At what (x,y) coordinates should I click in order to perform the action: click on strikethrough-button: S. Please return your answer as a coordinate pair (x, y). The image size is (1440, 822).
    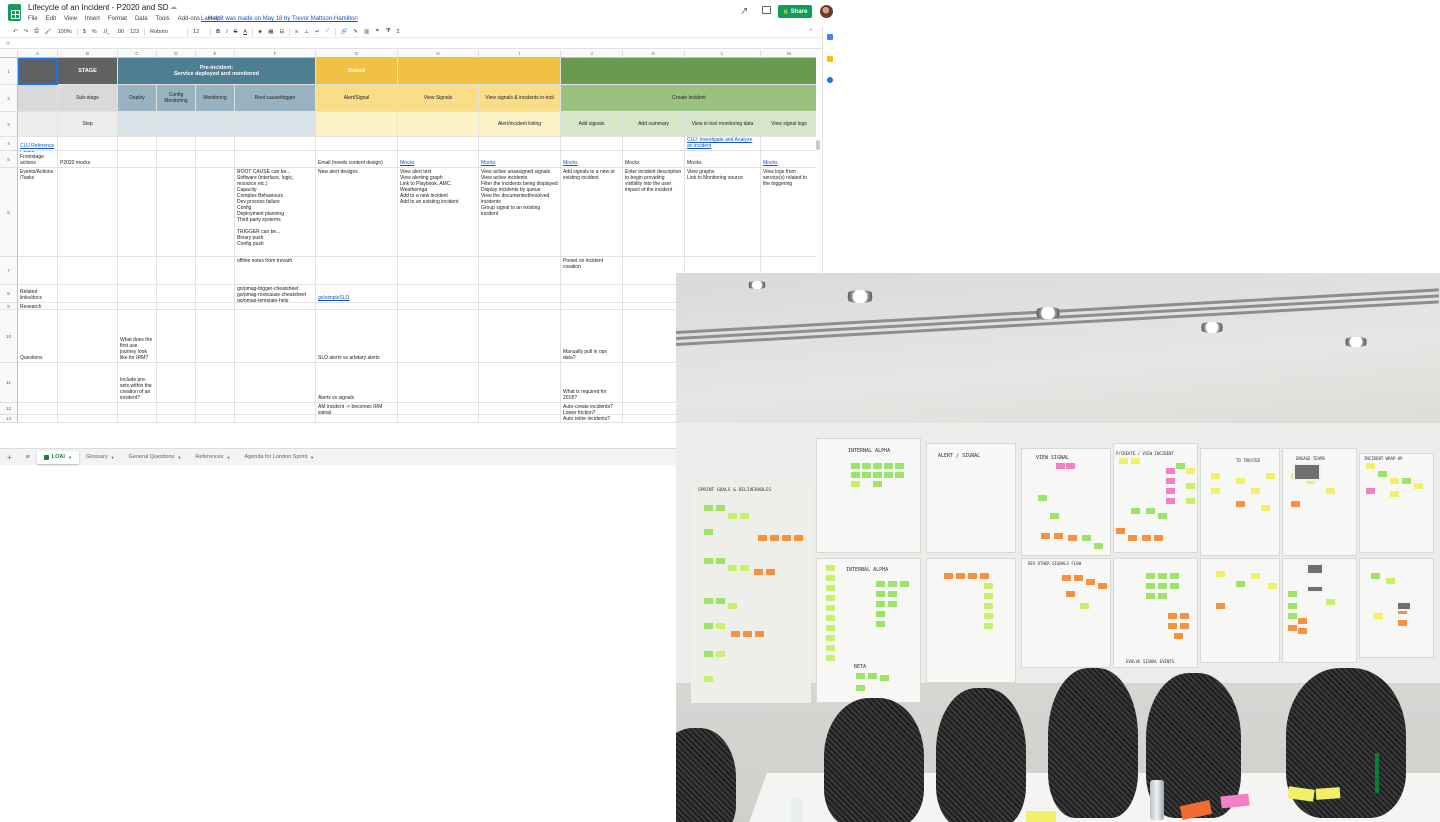
    Looking at the image, I should click on (236, 32).